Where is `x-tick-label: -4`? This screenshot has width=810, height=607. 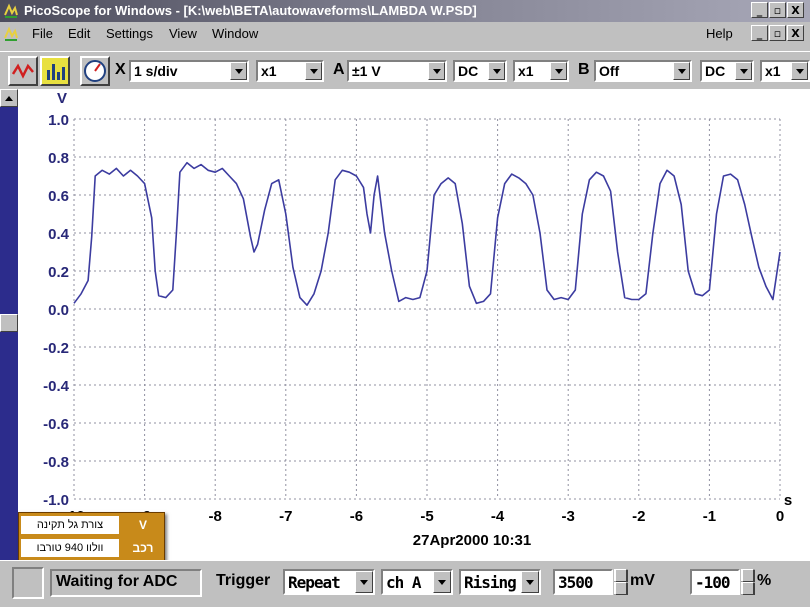 x-tick-label: -4 is located at coordinates (498, 516).